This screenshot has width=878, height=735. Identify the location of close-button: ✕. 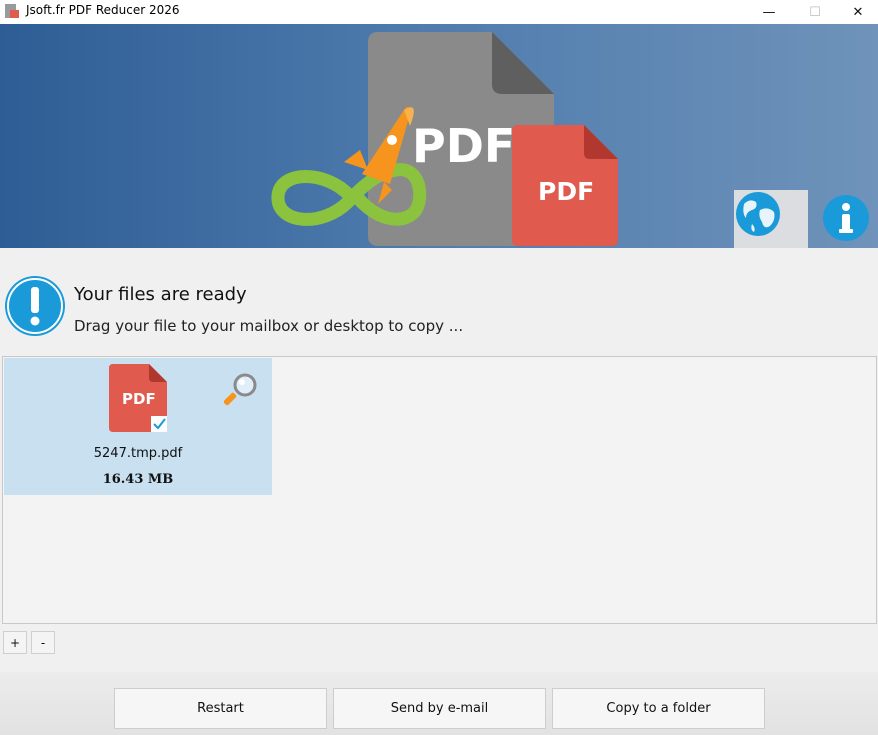
(858, 12).